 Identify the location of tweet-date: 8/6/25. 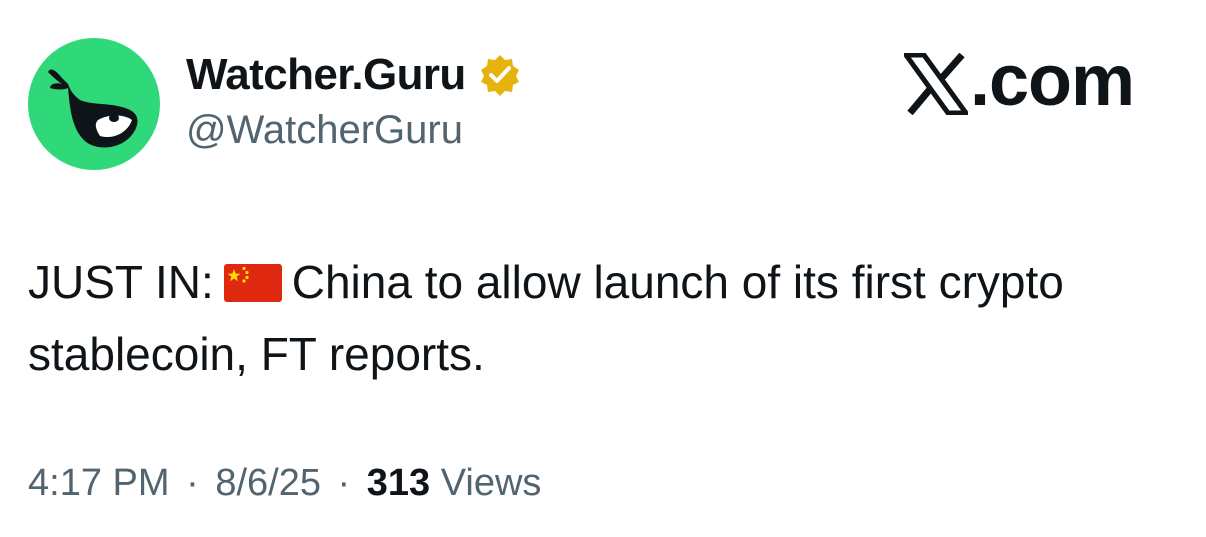
(268, 483).